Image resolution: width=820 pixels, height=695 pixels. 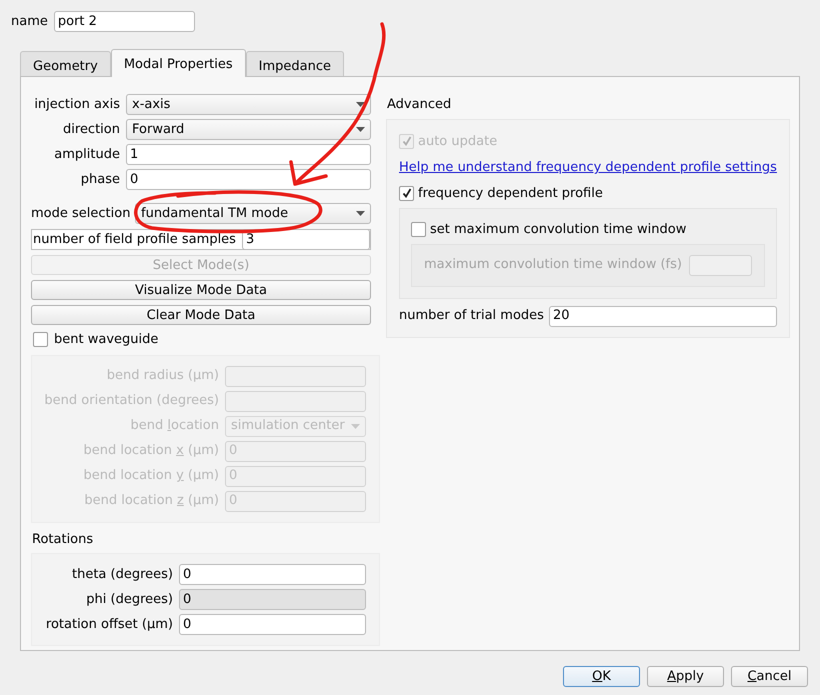 What do you see at coordinates (248, 129) in the screenshot?
I see `dropdown: Forward` at bounding box center [248, 129].